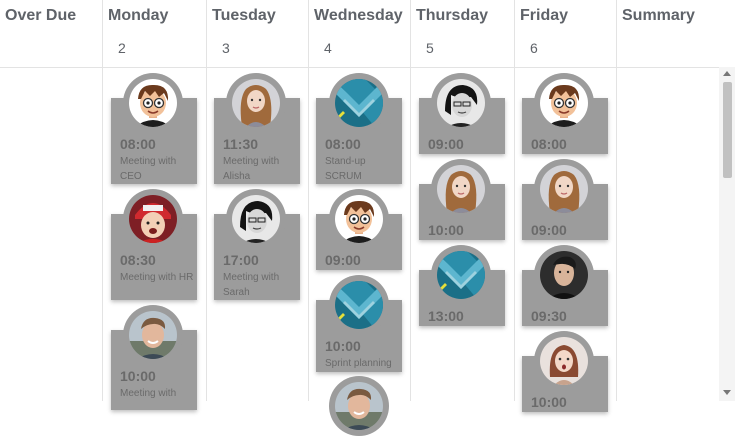 This screenshot has width=735, height=436. Describe the element at coordinates (241, 144) in the screenshot. I see `event-time: 11:30` at that location.